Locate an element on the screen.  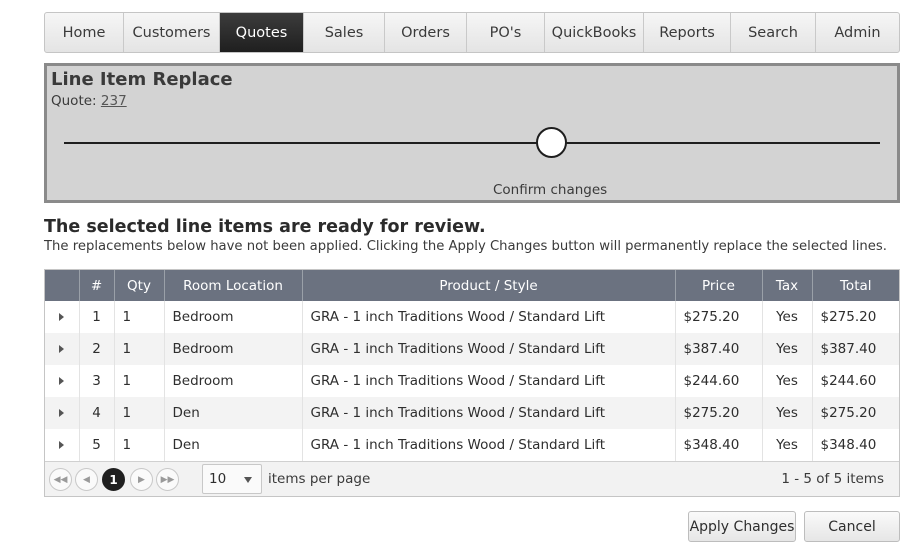
quote-number-link: 237 is located at coordinates (114, 101).